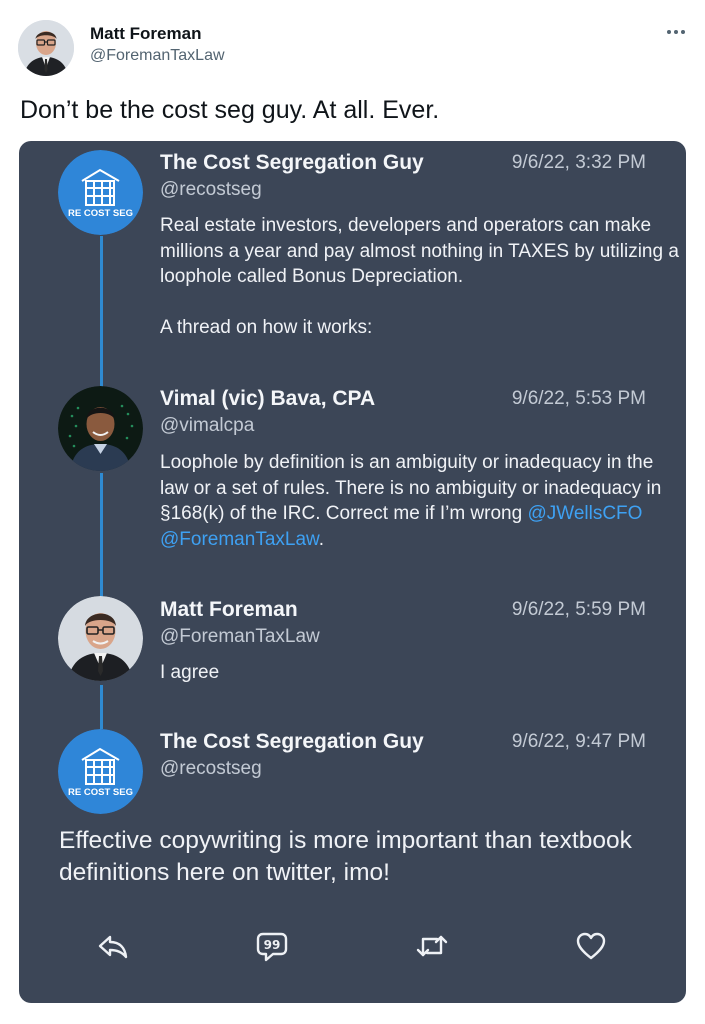 The width and height of the screenshot is (705, 1024). What do you see at coordinates (578, 162) in the screenshot?
I see `tweet-timestamp: 9/6/22, 3:32 PM` at bounding box center [578, 162].